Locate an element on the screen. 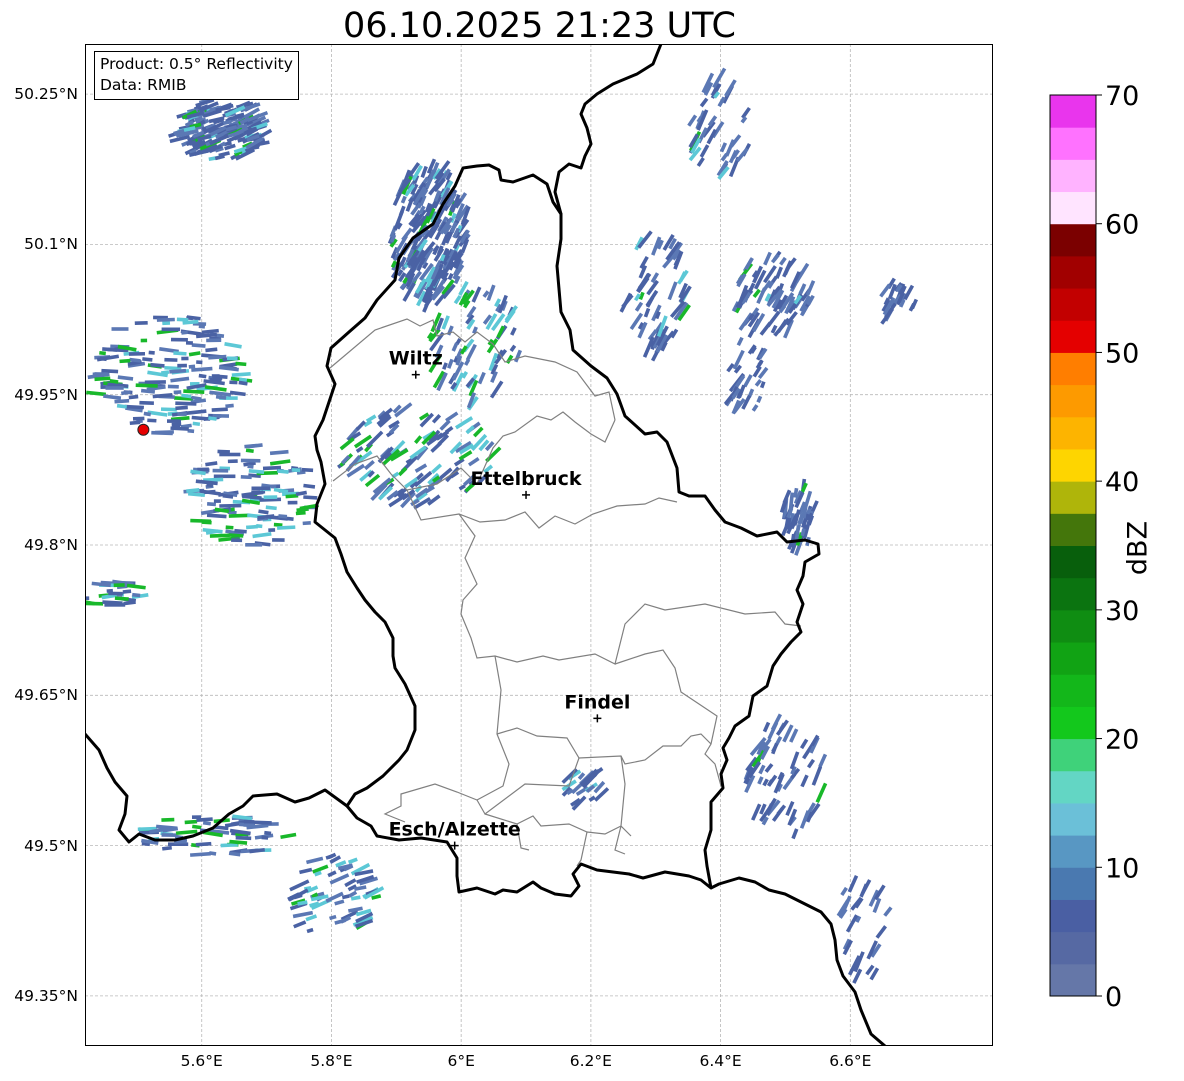 The width and height of the screenshot is (1184, 1081). city-label: Ettelbruck is located at coordinates (526, 479).